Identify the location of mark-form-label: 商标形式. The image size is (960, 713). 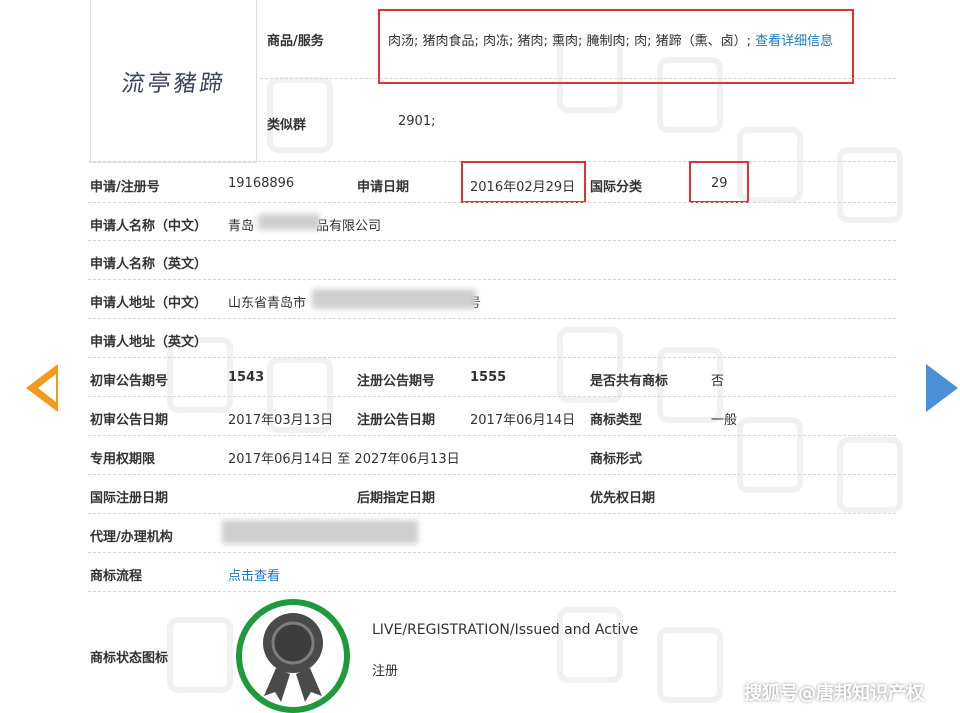
(616, 459).